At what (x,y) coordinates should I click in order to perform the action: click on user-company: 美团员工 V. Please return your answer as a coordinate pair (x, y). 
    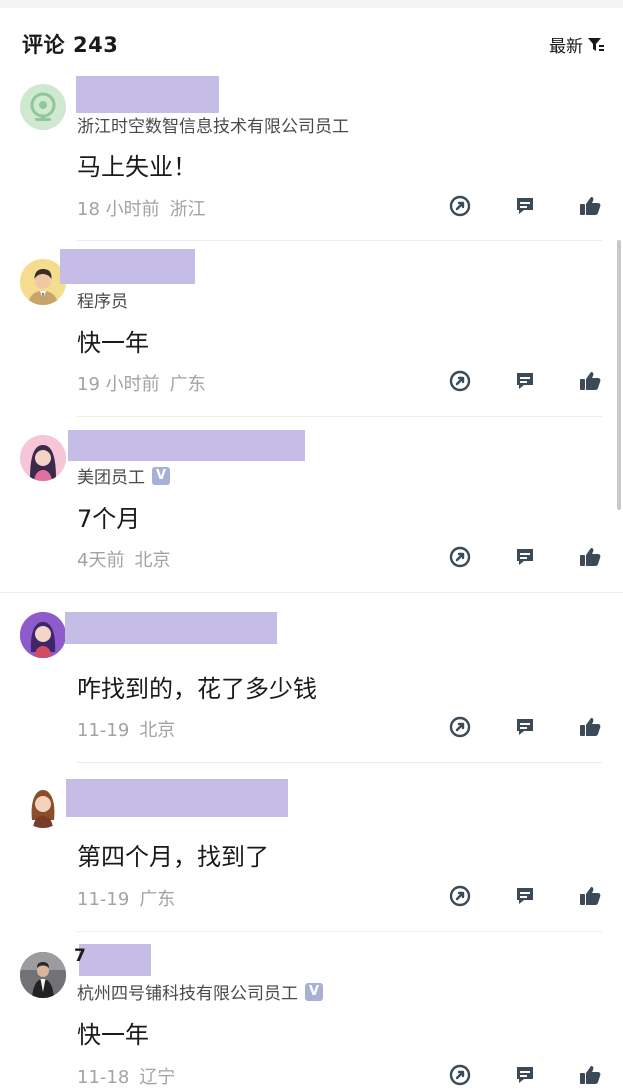
    Looking at the image, I should click on (123, 475).